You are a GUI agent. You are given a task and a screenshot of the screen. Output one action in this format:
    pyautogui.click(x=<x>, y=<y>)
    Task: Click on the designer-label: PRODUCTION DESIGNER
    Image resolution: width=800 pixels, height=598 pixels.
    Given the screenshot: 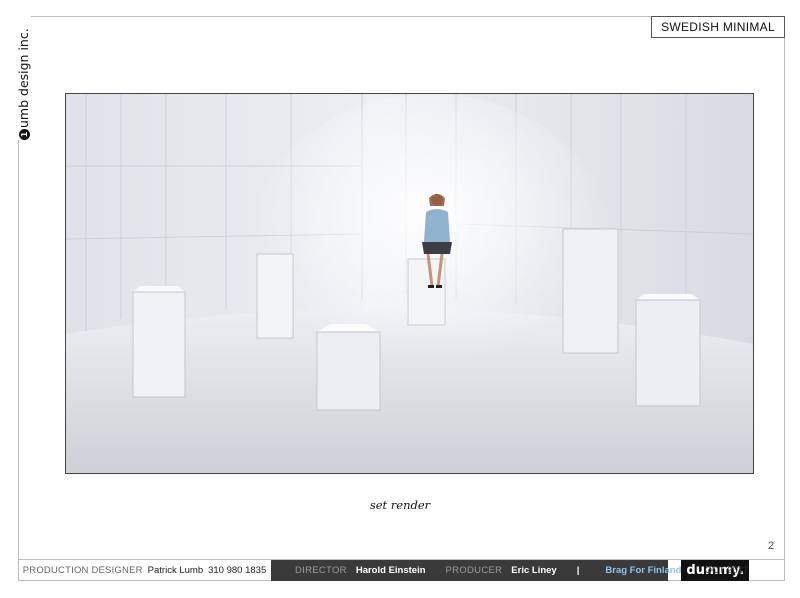 What is the action you would take?
    pyautogui.click(x=82, y=570)
    